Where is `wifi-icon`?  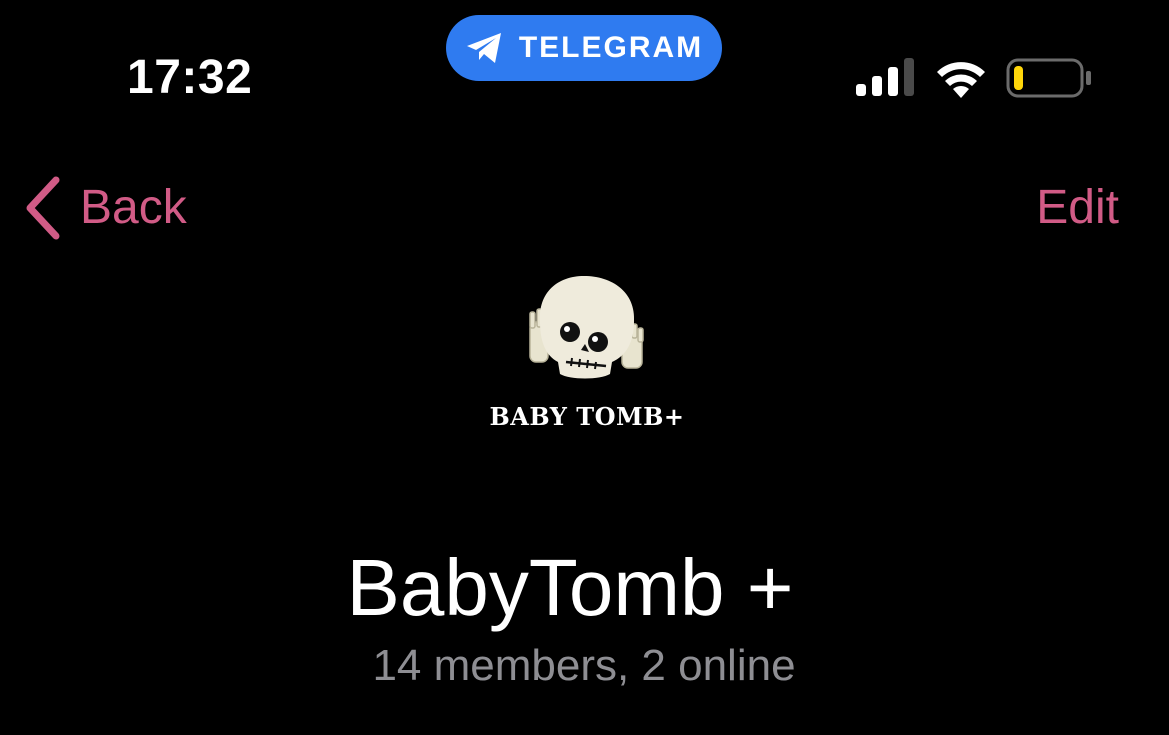
wifi-icon is located at coordinates (961, 80).